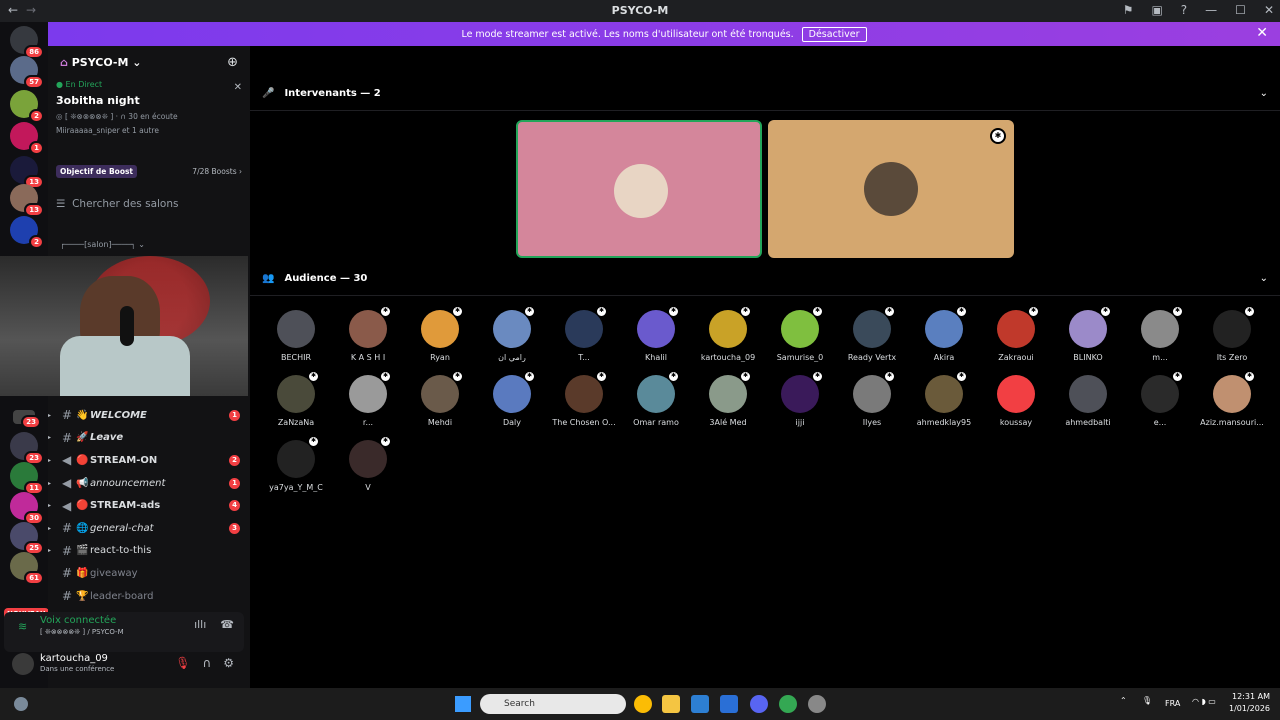  I want to click on minimize-button: —, so click(1211, 10).